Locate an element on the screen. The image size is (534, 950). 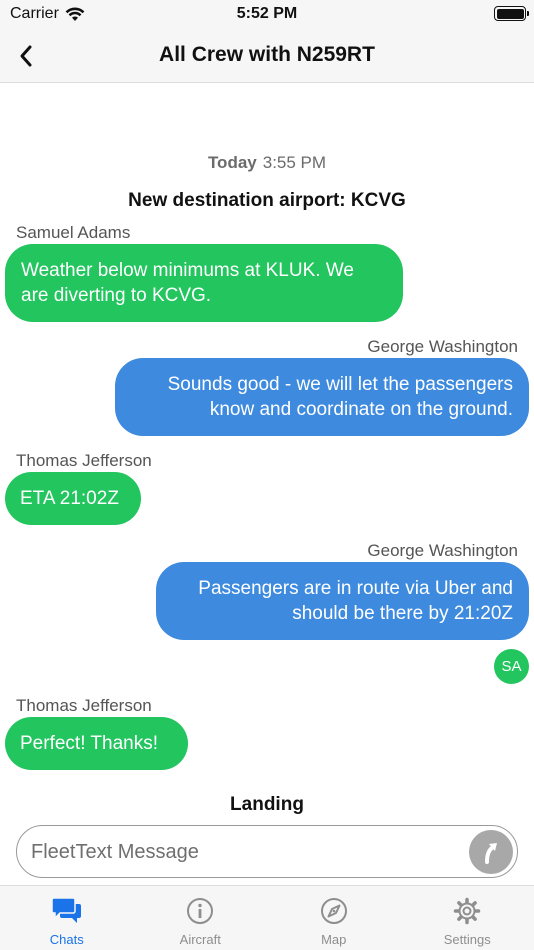
compass-icon is located at coordinates (334, 911).